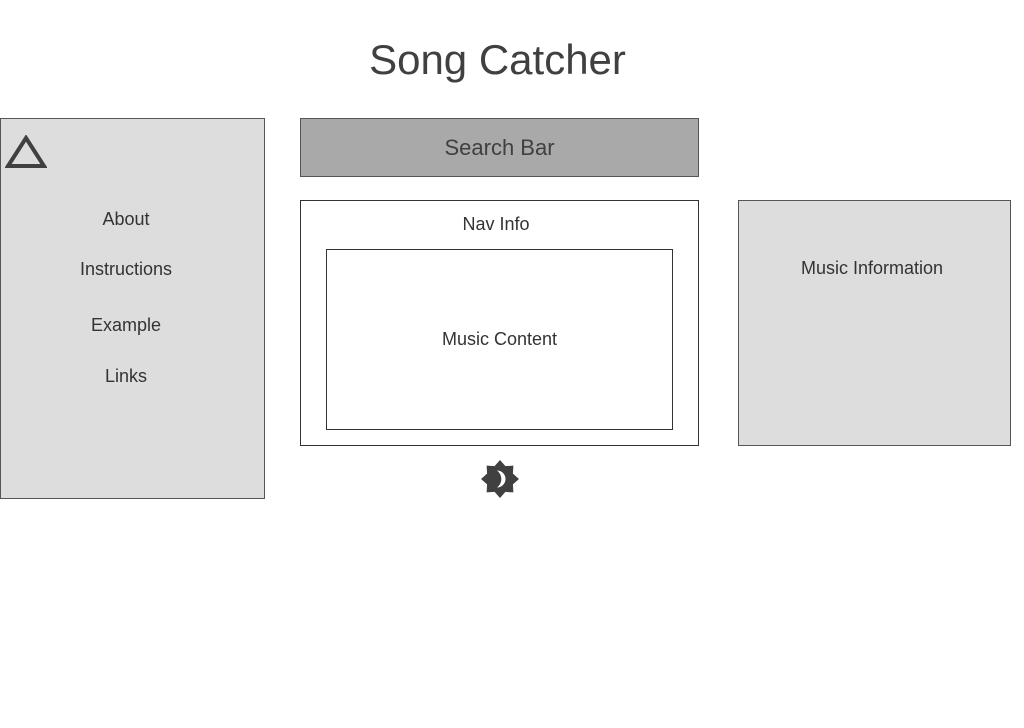  Describe the element at coordinates (126, 325) in the screenshot. I see `sidebar-item-example: Example` at that location.